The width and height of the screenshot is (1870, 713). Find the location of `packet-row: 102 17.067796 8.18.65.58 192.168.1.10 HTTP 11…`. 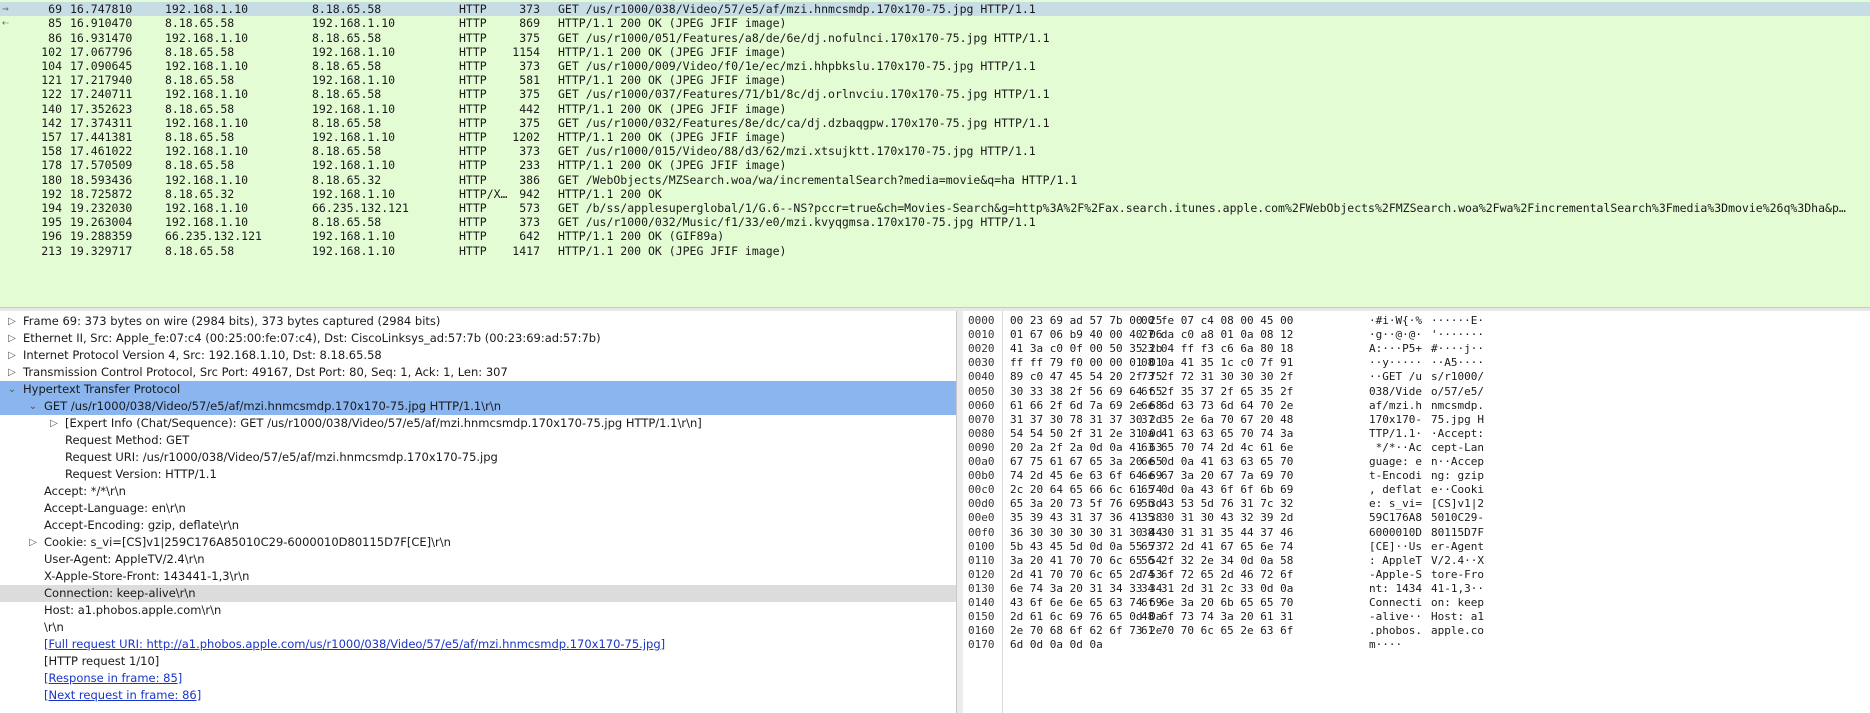

packet-row: 102 17.067796 8.18.65.58 192.168.1.10 HTTP 11… is located at coordinates (935, 52).